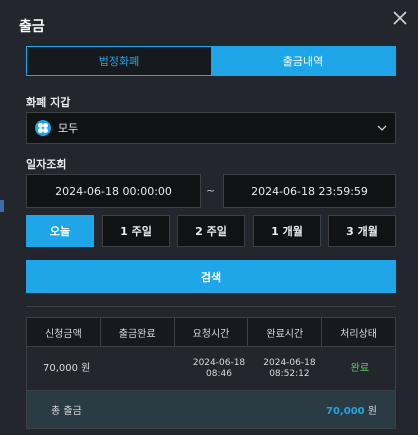 This screenshot has width=418, height=435. Describe the element at coordinates (60, 231) in the screenshot. I see `period-today-button: 오늘` at that location.